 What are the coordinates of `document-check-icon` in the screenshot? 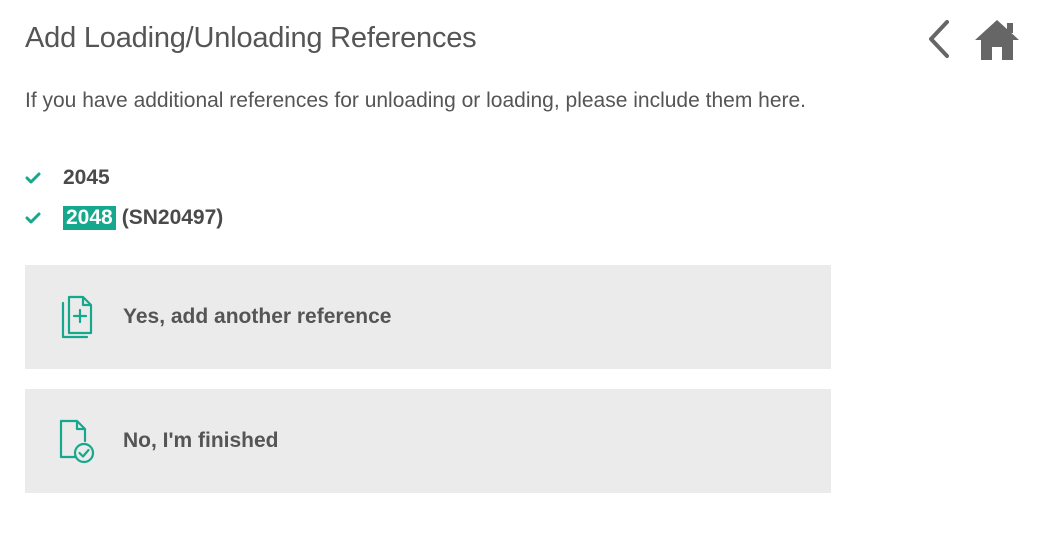 It's located at (77, 441).